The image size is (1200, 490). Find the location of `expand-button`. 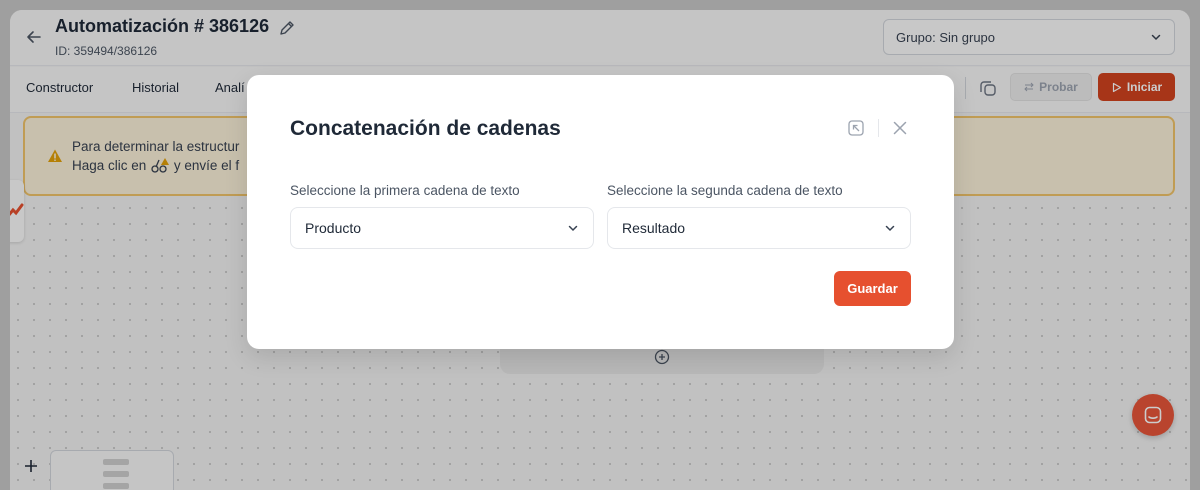

expand-button is located at coordinates (856, 128).